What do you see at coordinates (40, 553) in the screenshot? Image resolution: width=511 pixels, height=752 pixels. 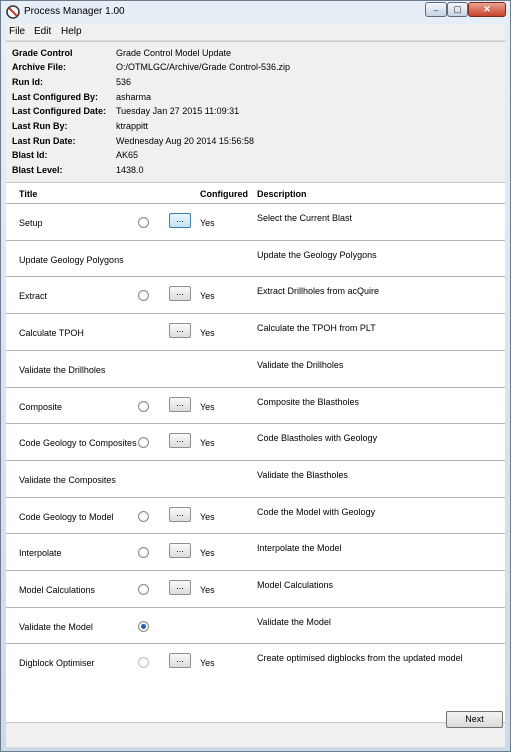 I see `step-title: Interpolate` at bounding box center [40, 553].